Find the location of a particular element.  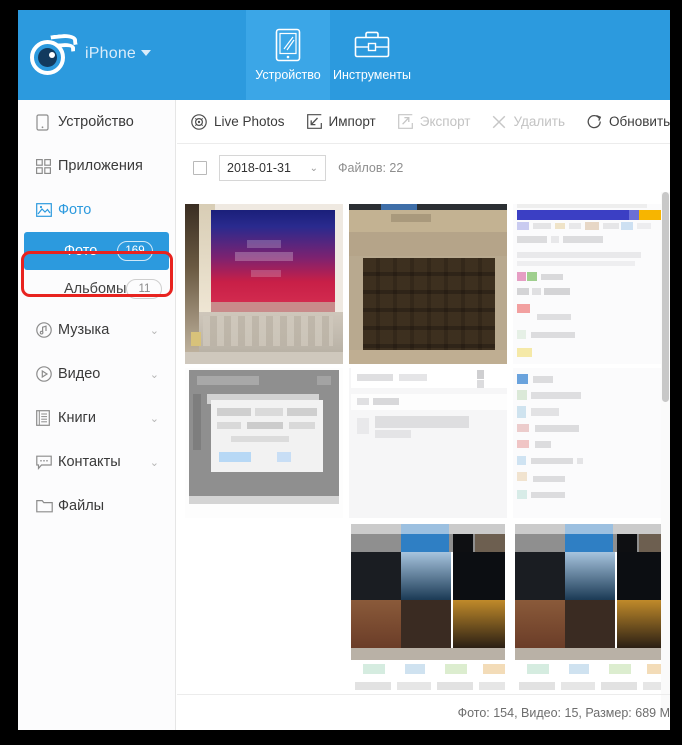

header-tabs: Устройство Инструменты is located at coordinates (330, 55).